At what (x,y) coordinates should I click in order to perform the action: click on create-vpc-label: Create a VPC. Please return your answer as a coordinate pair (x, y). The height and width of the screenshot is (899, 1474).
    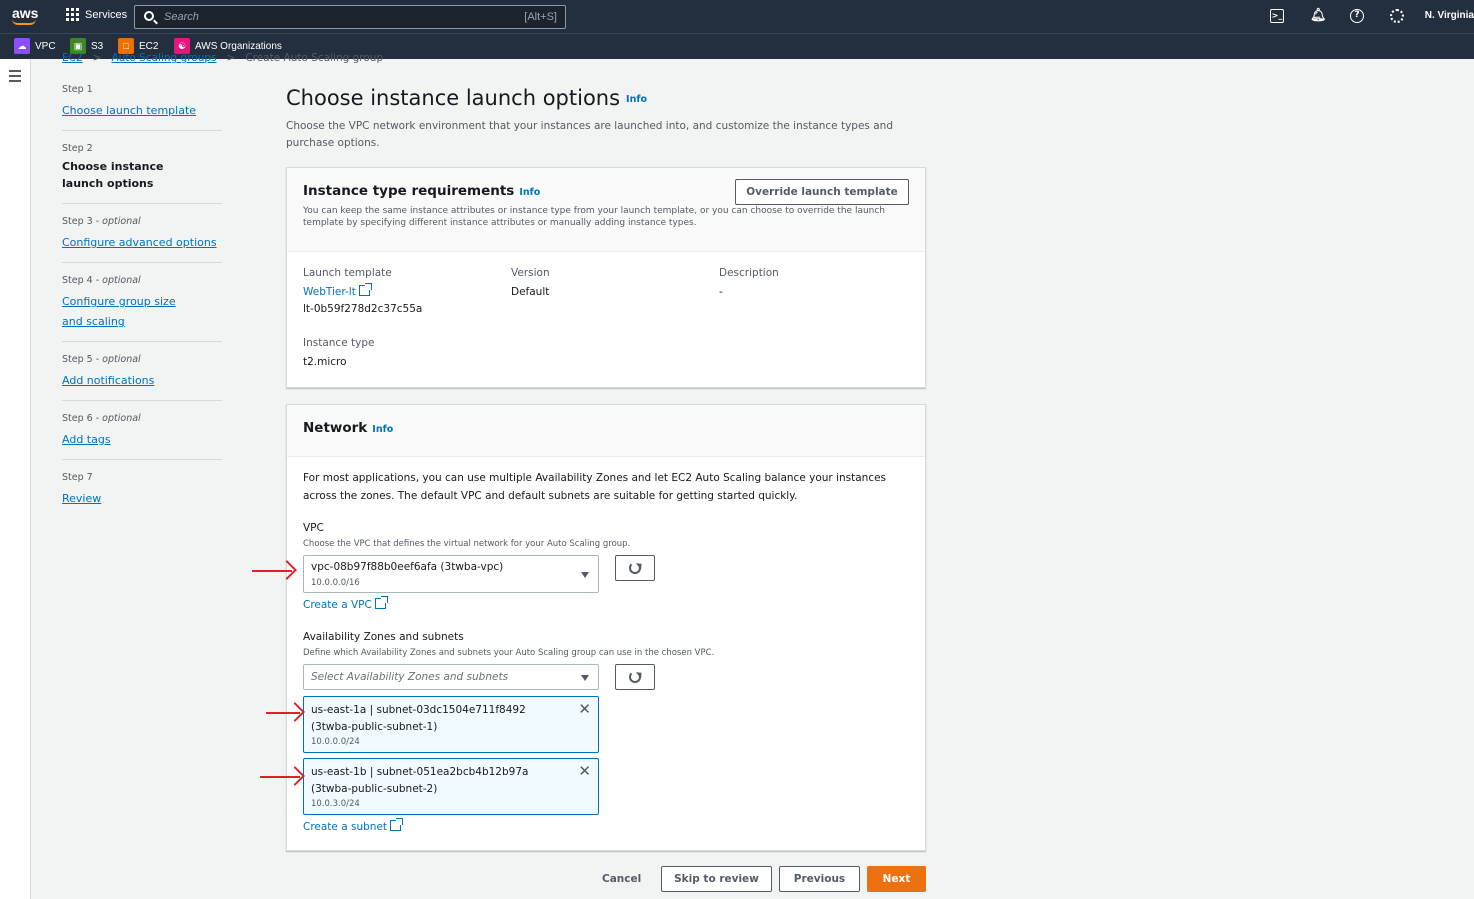
    Looking at the image, I should click on (337, 605).